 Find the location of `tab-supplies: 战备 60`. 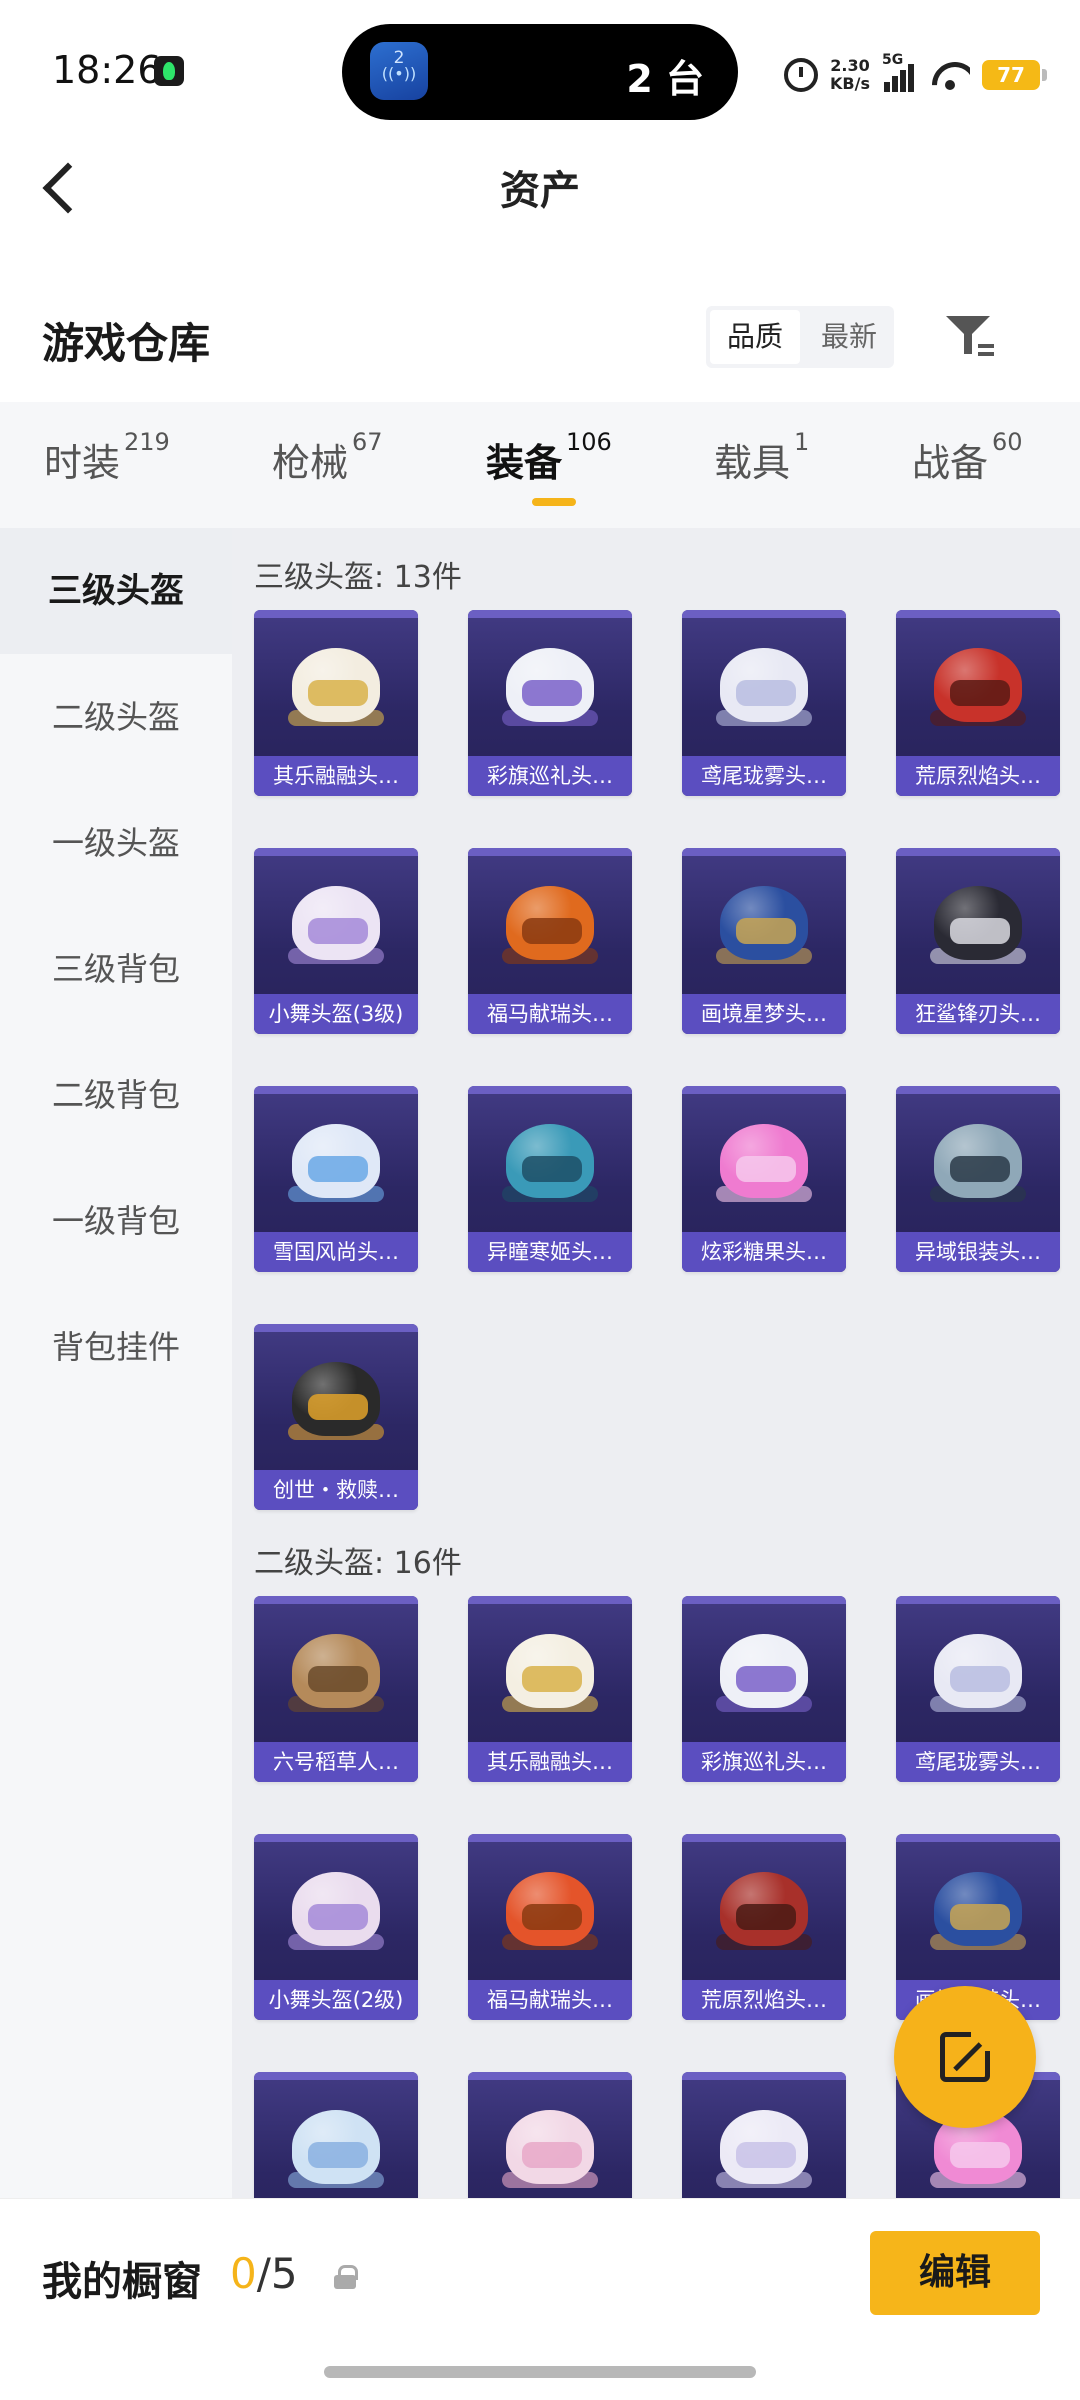

tab-supplies: 战备 60 is located at coordinates (967, 457).